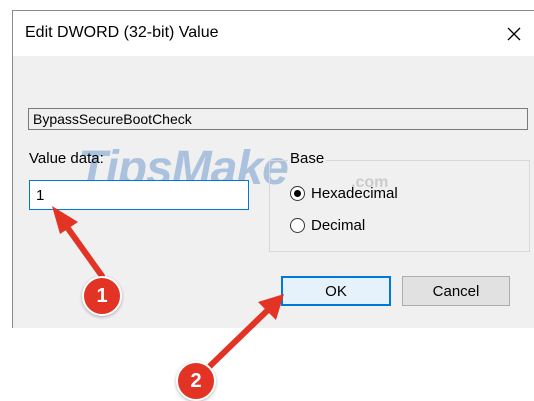 The image size is (534, 401). What do you see at coordinates (102, 296) in the screenshot?
I see `step-1-badge: 1` at bounding box center [102, 296].